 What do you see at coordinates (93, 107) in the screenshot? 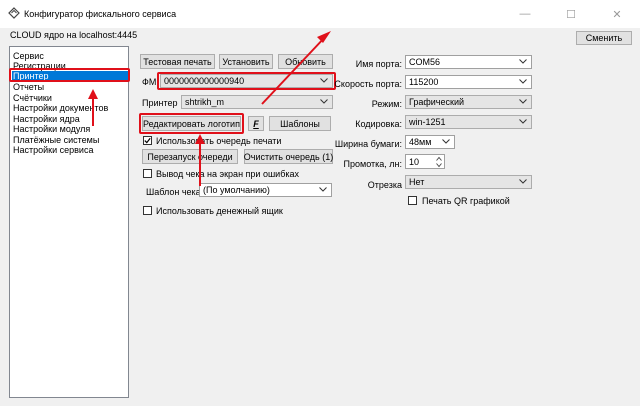
I see `arrow-to-printer-annotation` at bounding box center [93, 107].